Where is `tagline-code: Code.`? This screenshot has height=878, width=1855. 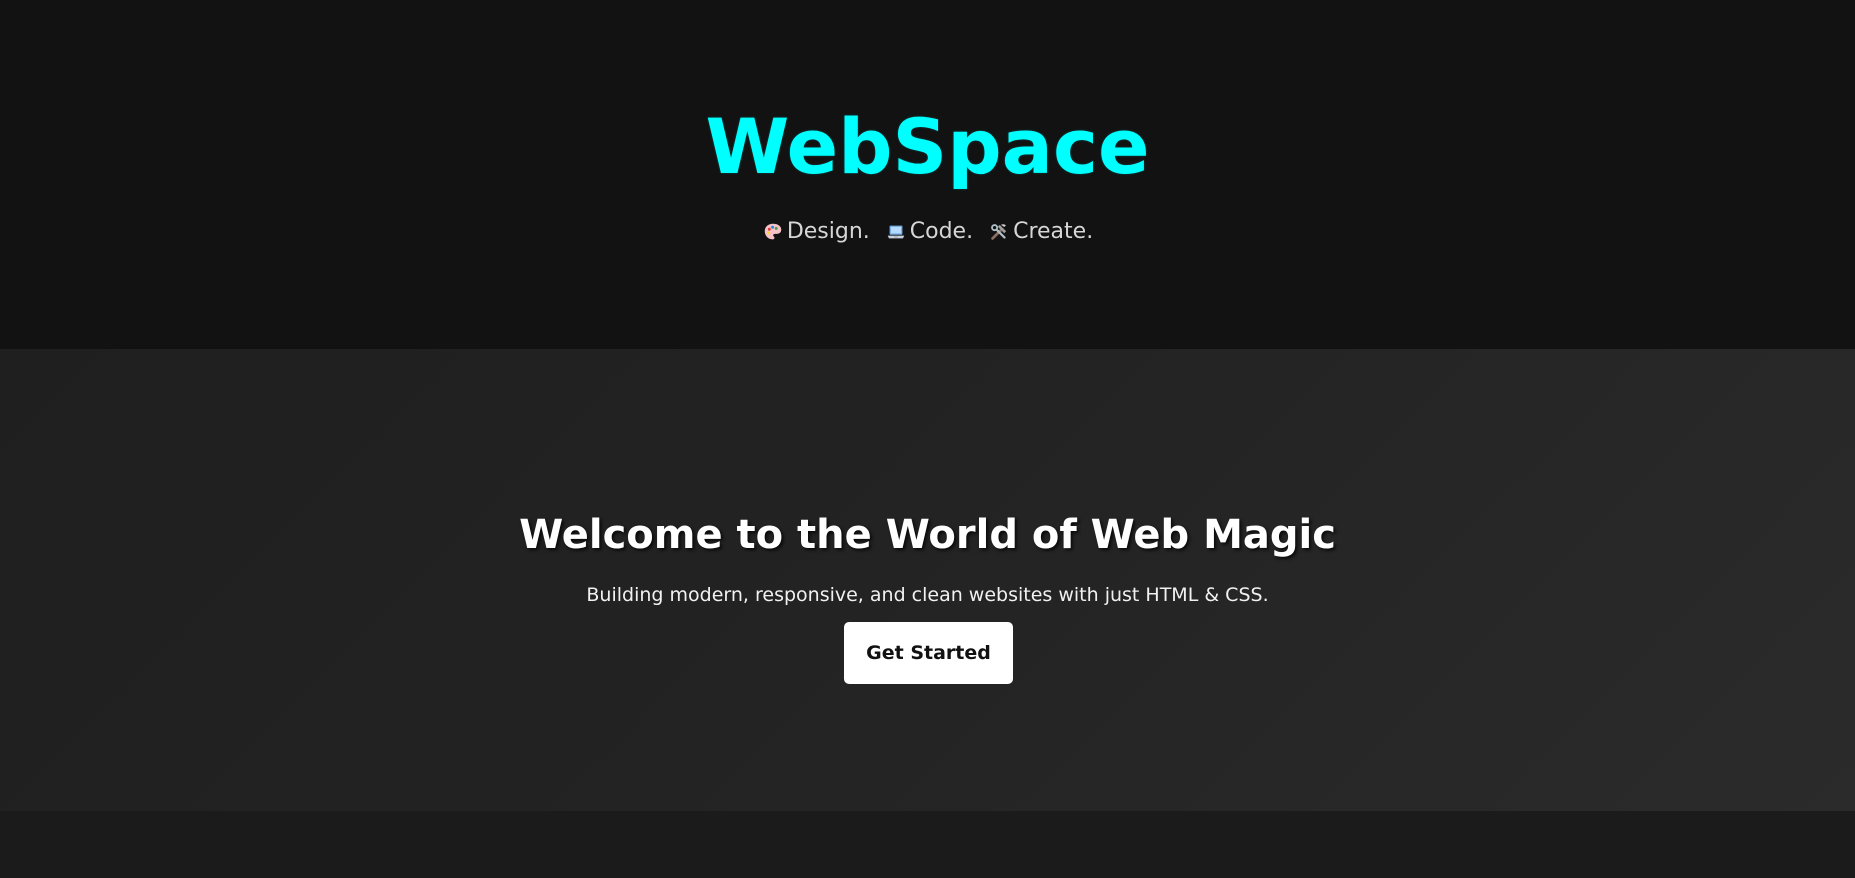
tagline-code: Code. is located at coordinates (941, 231).